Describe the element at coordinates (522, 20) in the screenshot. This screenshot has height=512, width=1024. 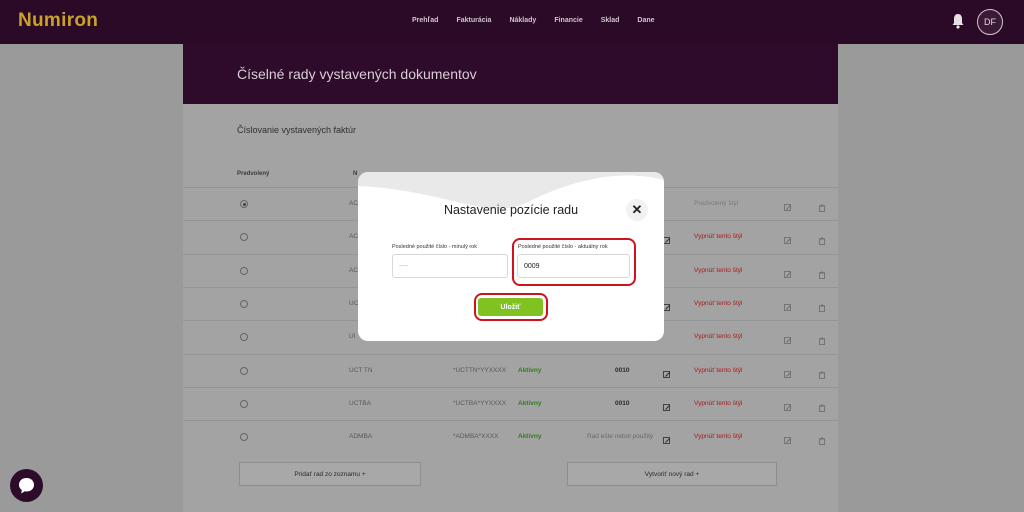
I see `nav-item-naklady: Náklady` at that location.